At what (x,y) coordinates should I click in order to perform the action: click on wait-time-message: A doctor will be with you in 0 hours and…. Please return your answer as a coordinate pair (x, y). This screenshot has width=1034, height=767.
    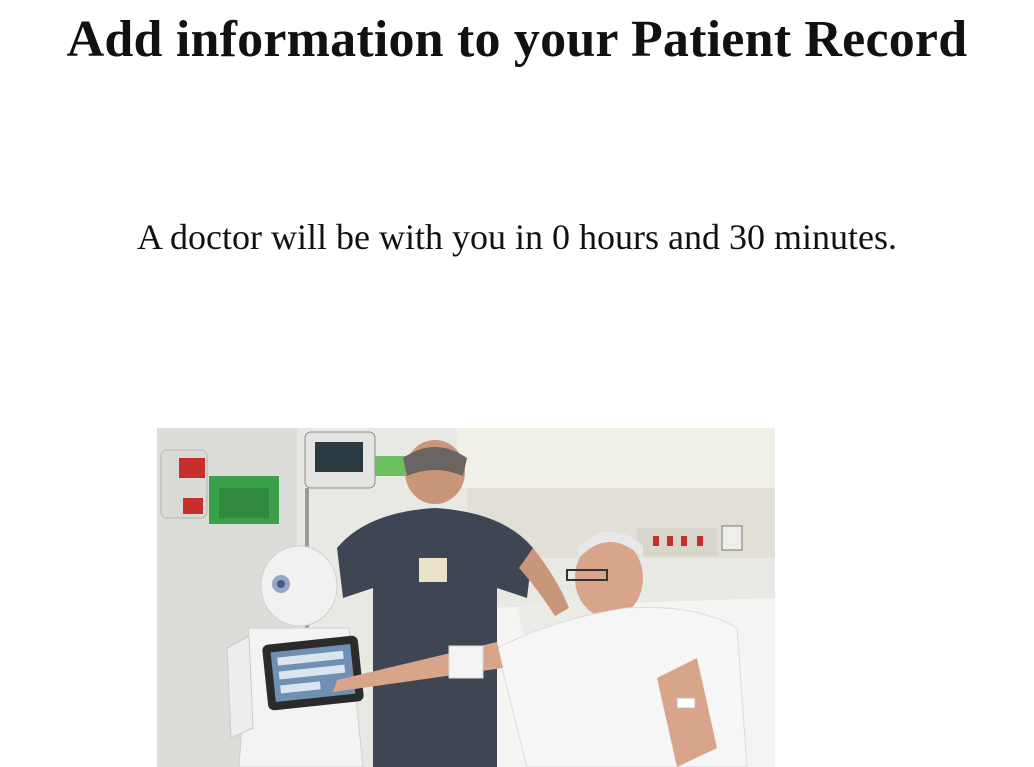
    Looking at the image, I should click on (517, 237).